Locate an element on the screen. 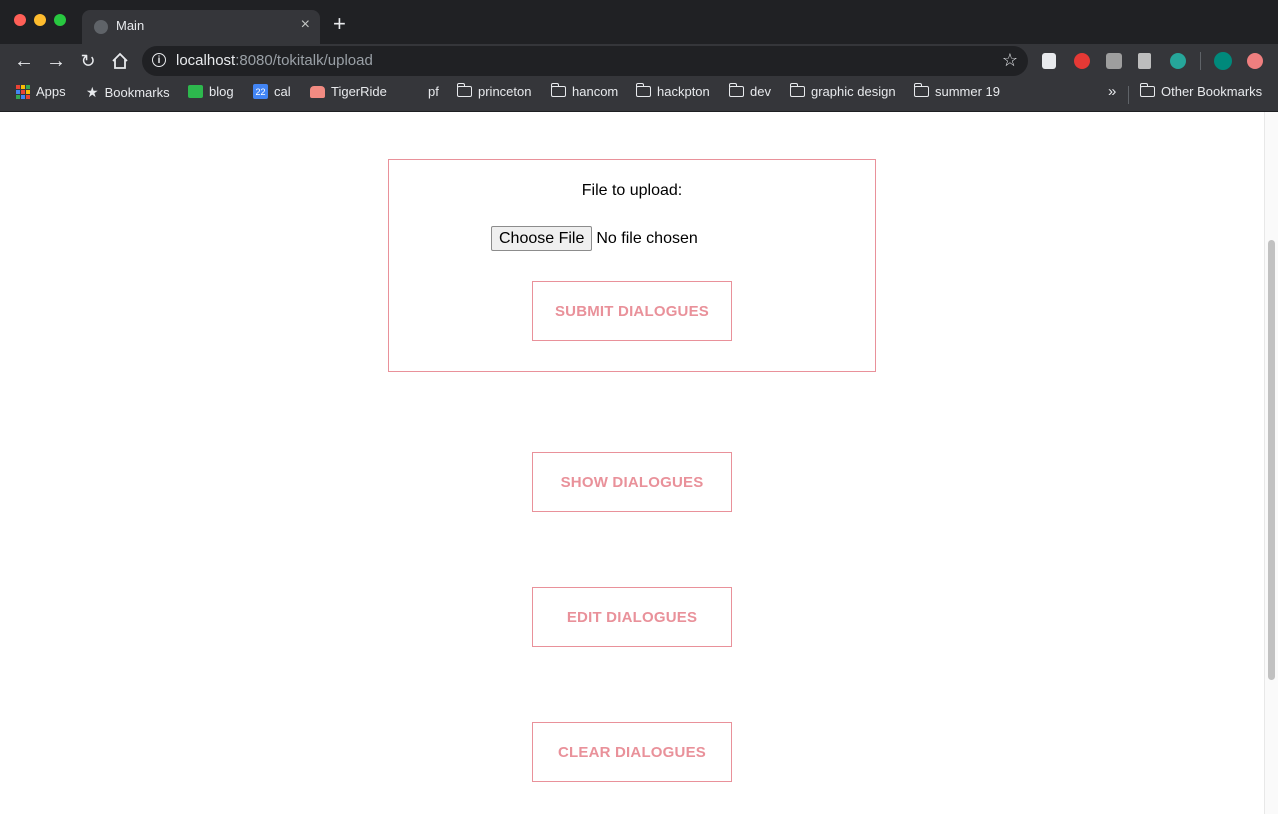  tab-main: Main × is located at coordinates (201, 27).